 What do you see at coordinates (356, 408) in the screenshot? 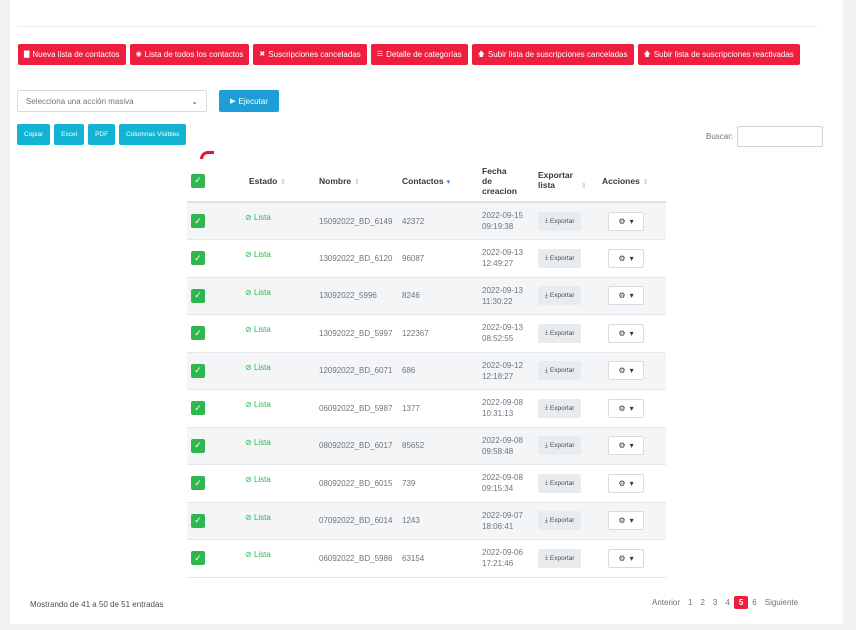
I see `nombre-cell: 06092022_BD_5987` at bounding box center [356, 408].